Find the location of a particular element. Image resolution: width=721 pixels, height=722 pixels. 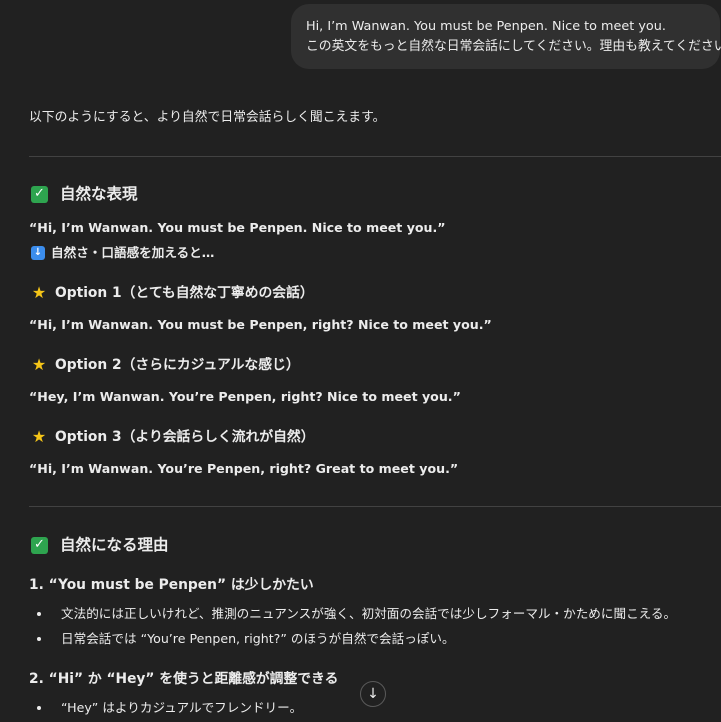

section-heading-natural-expression: ✓ 自然な表現 is located at coordinates (84, 194).